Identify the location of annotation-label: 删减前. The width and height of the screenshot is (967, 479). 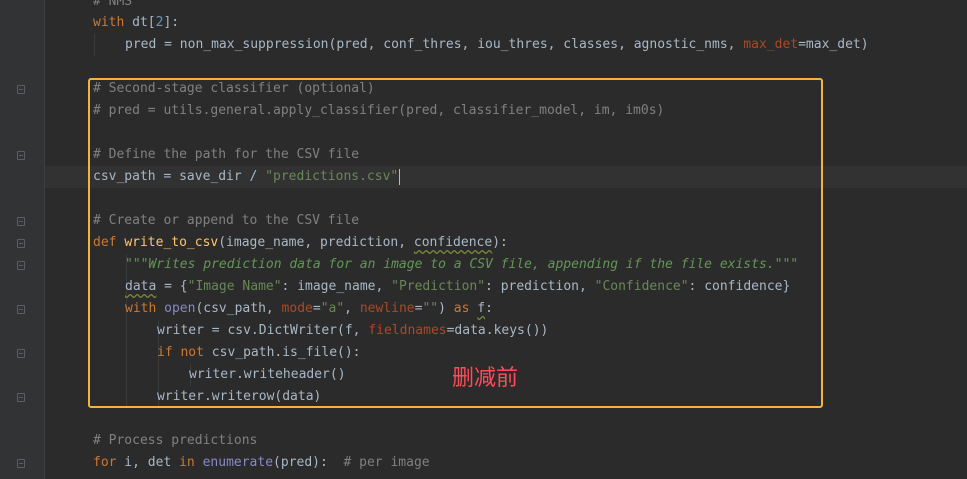
(485, 378).